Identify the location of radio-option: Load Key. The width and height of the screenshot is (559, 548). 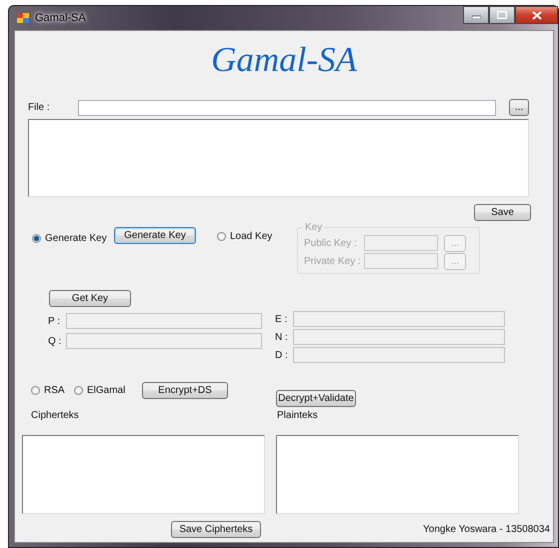
(246, 236).